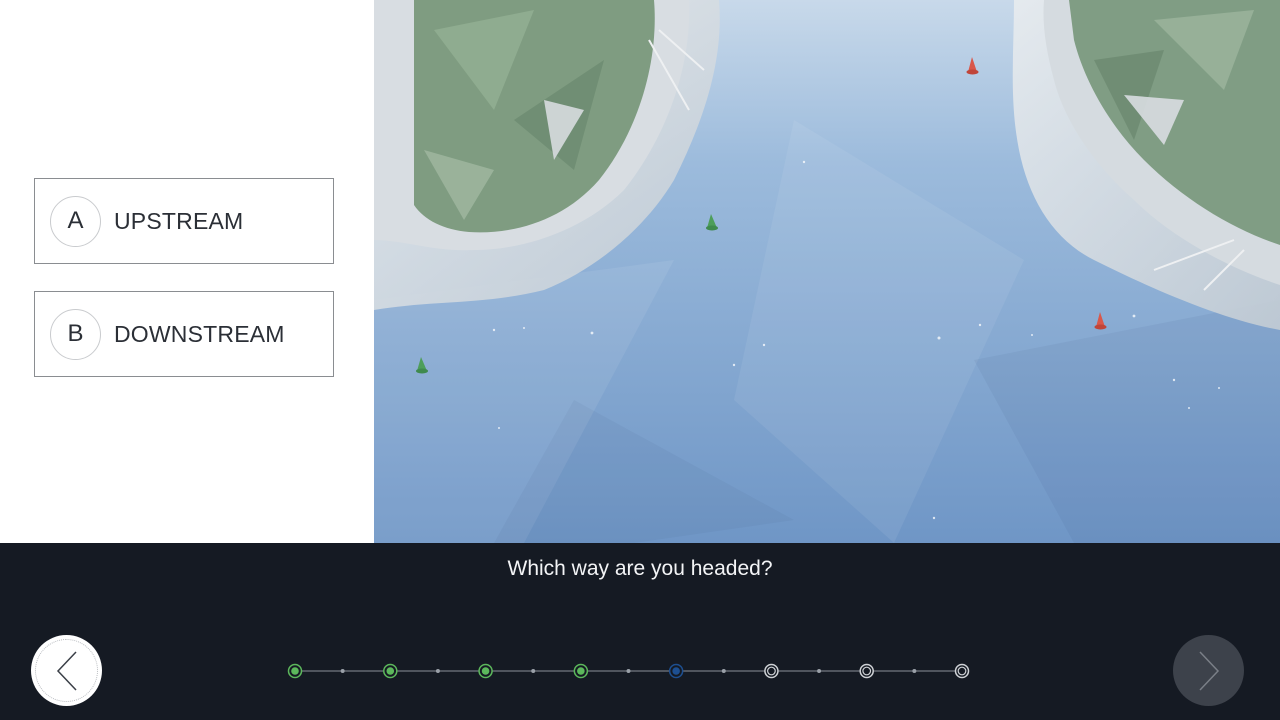  Describe the element at coordinates (640, 568) in the screenshot. I see `question-text: Which way are you headed?` at that location.